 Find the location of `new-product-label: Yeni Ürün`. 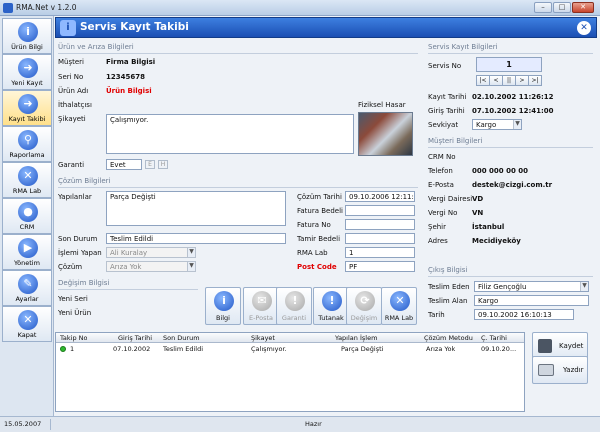

new-product-label: Yeni Ürün is located at coordinates (75, 313).